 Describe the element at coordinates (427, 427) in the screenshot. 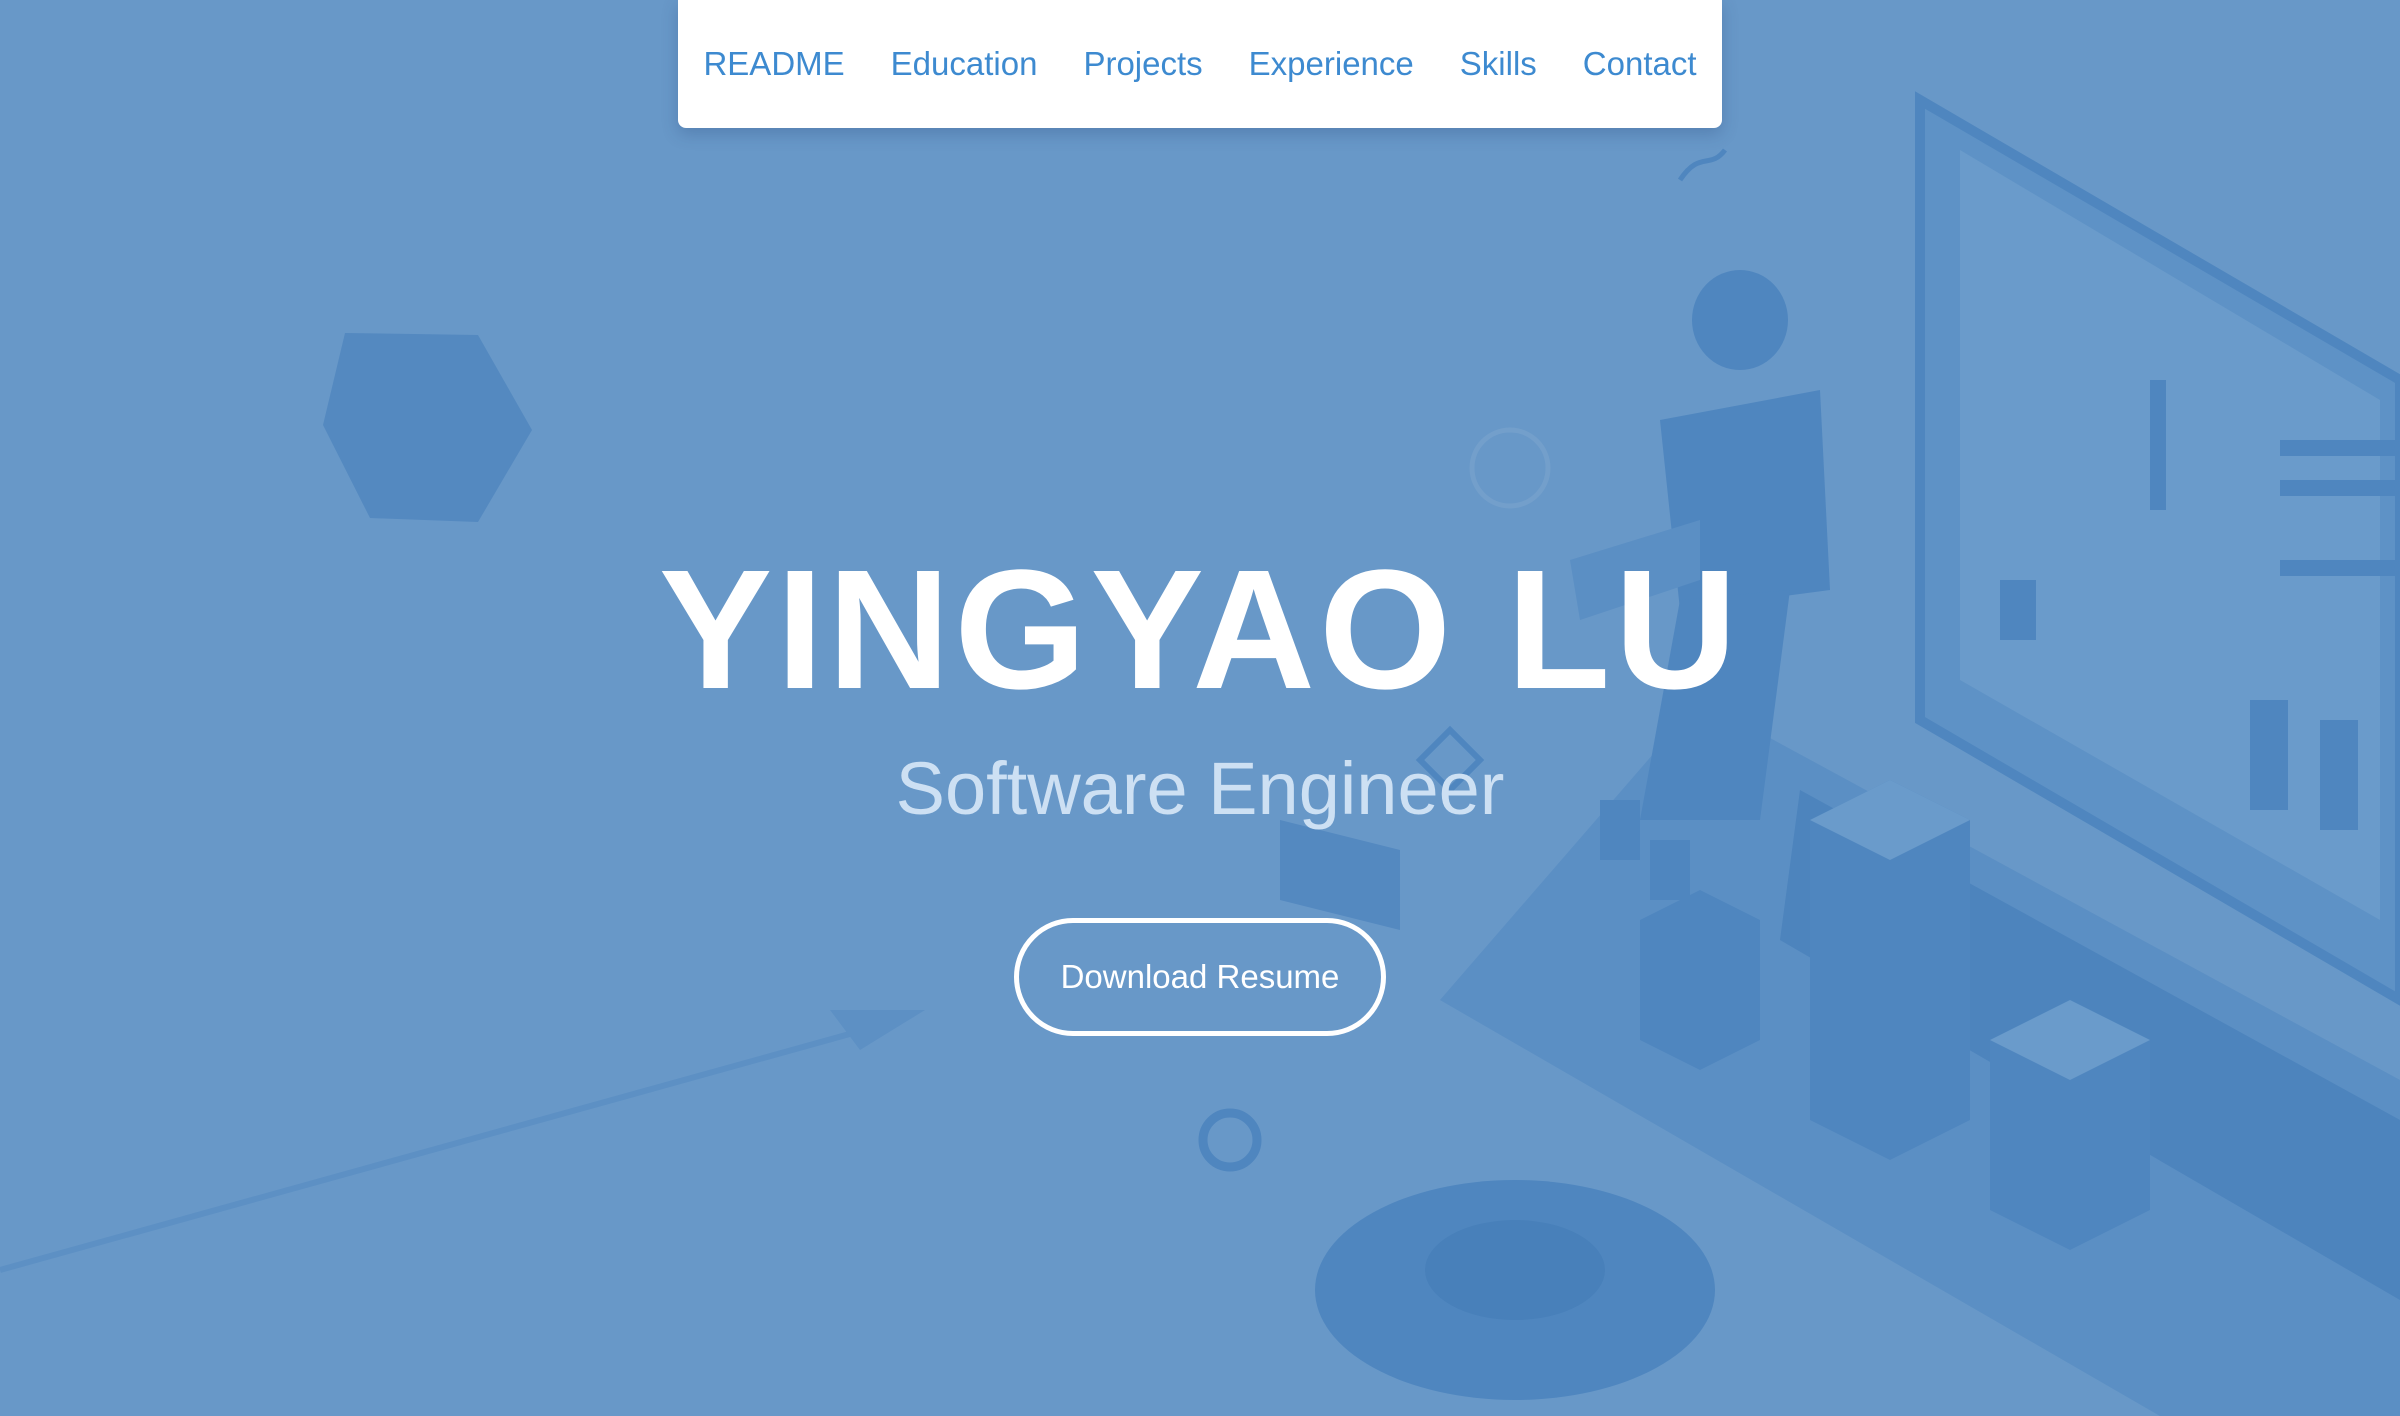

I see `hexagon-shape` at that location.